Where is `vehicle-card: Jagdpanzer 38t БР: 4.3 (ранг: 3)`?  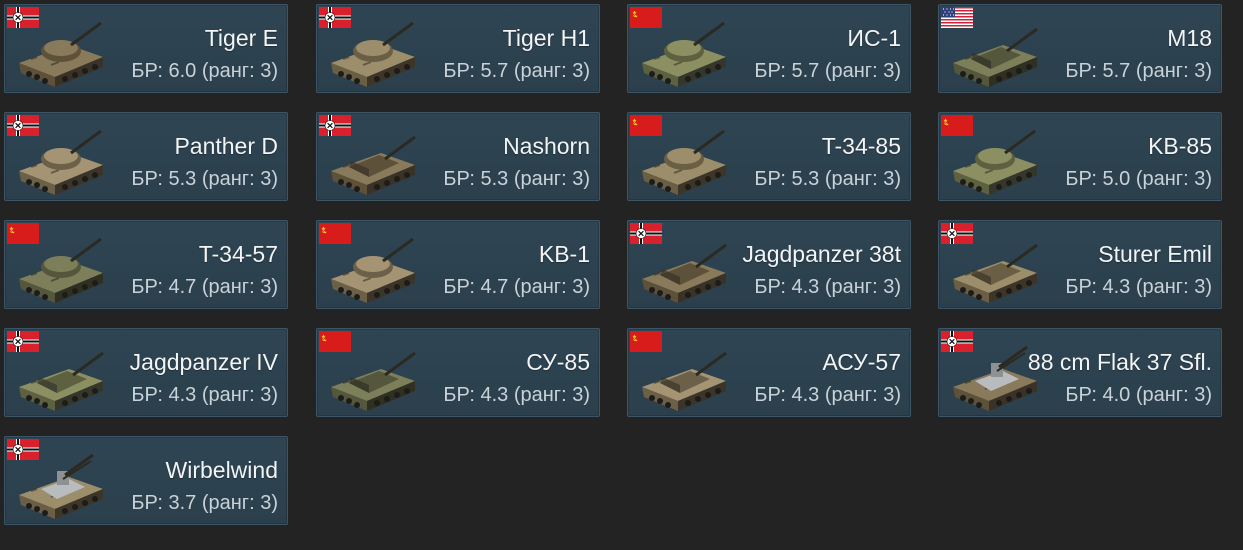
vehicle-card: Jagdpanzer 38t БР: 4.3 (ранг: 3) is located at coordinates (769, 264).